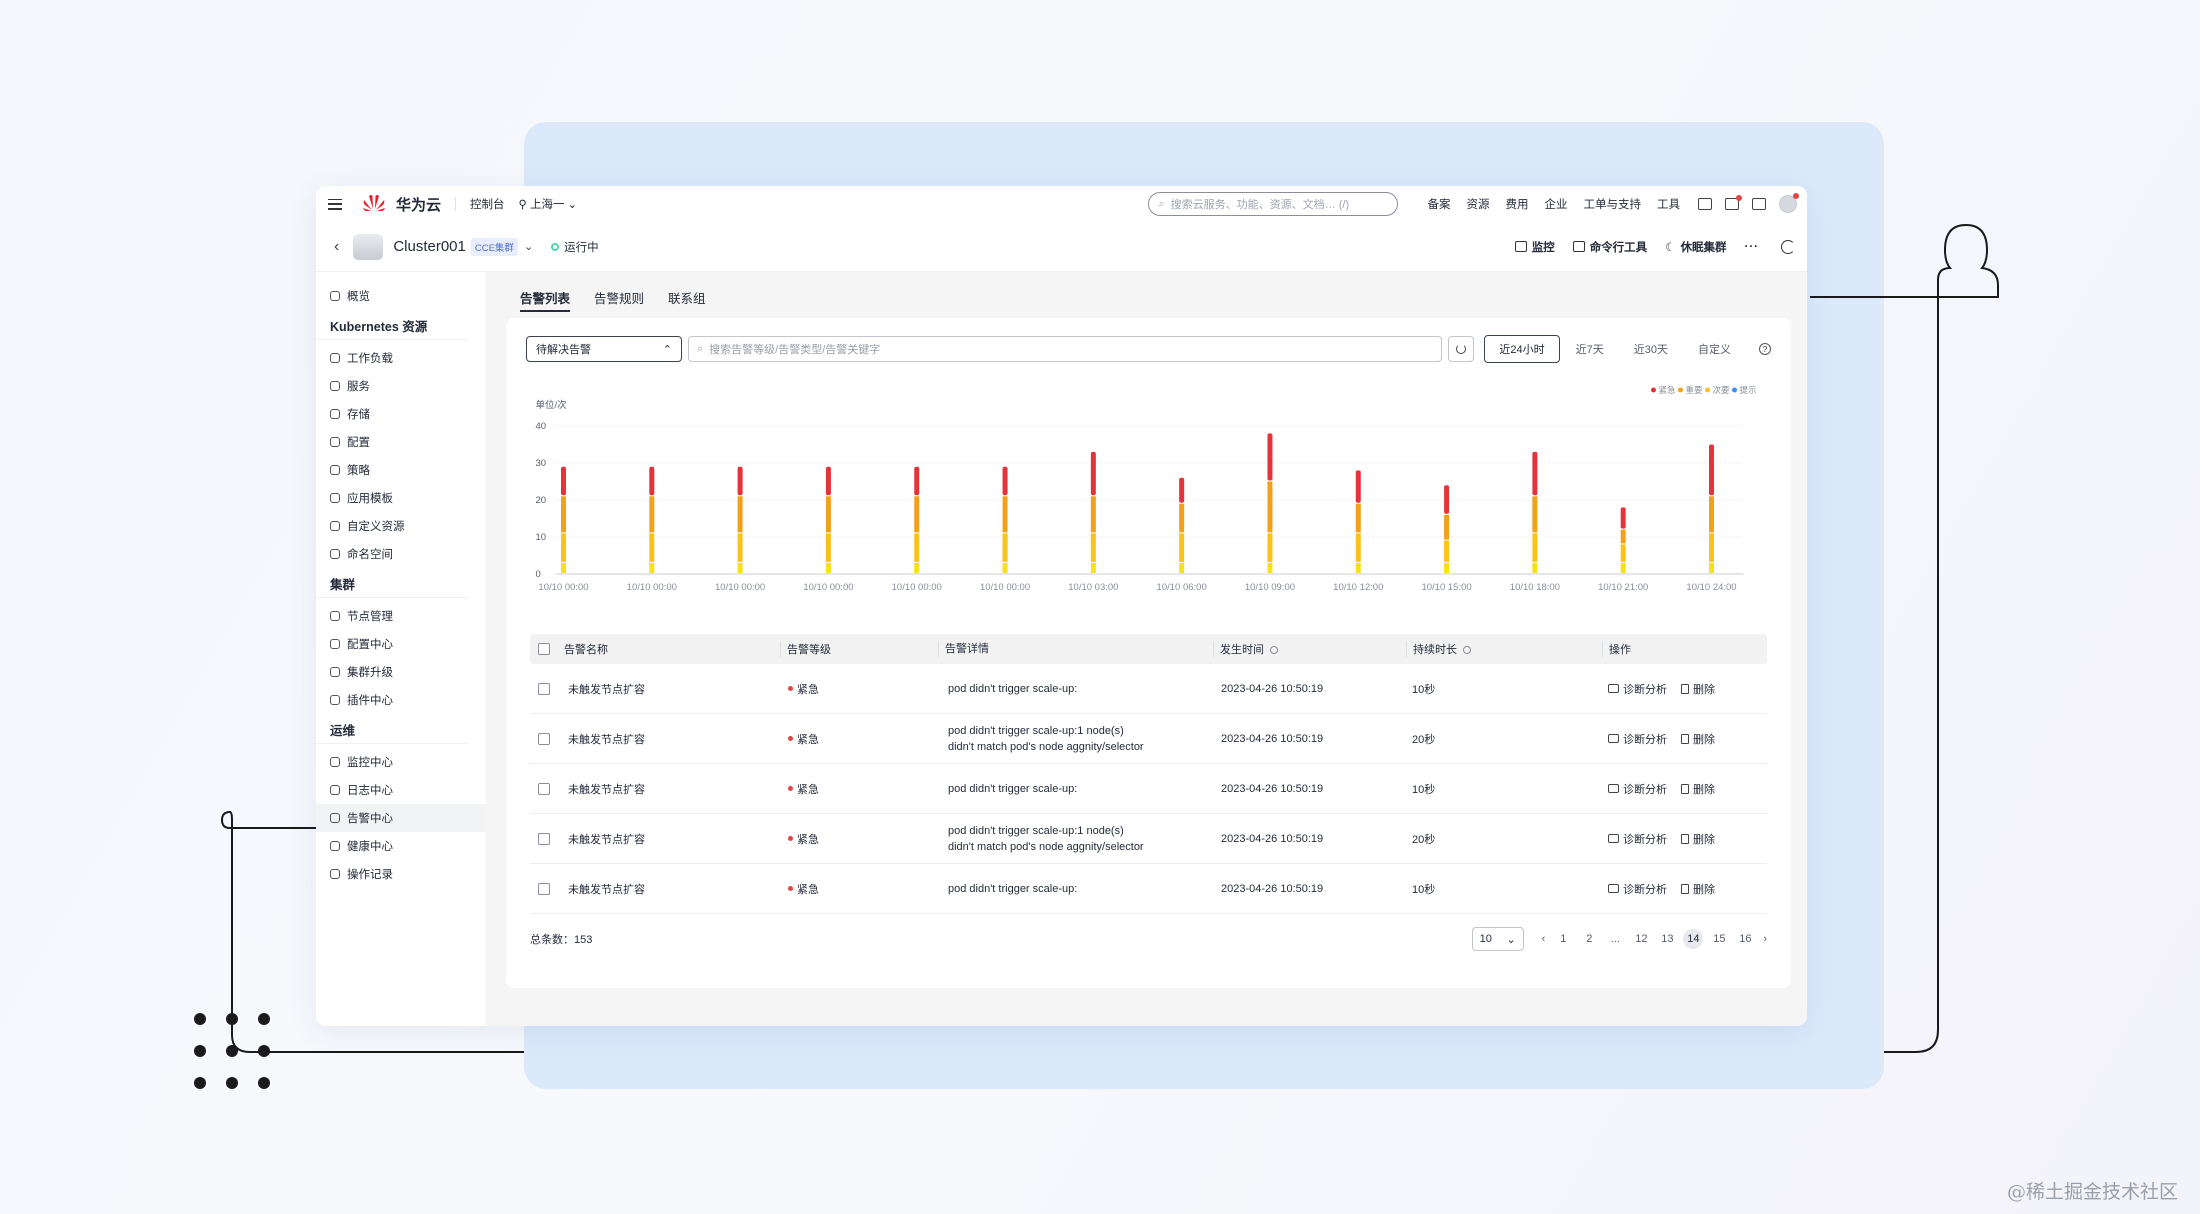  What do you see at coordinates (1065, 349) in the screenshot?
I see `alarm-search-input: ⌕ 搜索告警等级/告警类型/告警关键字` at bounding box center [1065, 349].